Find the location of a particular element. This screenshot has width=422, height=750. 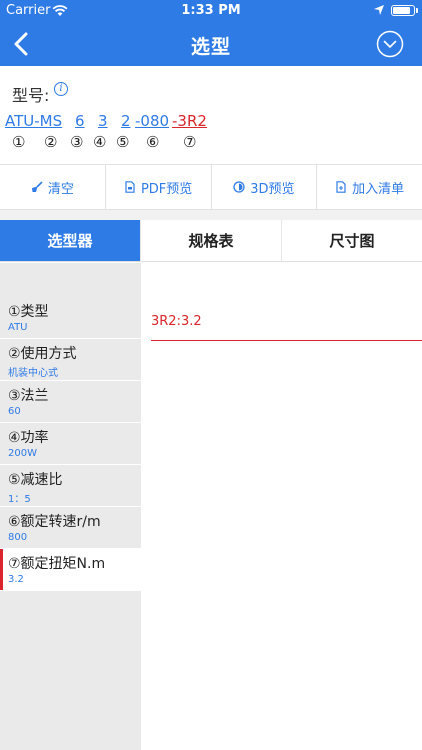

param-item-speed: ⑥额定转速r/m 800 is located at coordinates (70, 528).